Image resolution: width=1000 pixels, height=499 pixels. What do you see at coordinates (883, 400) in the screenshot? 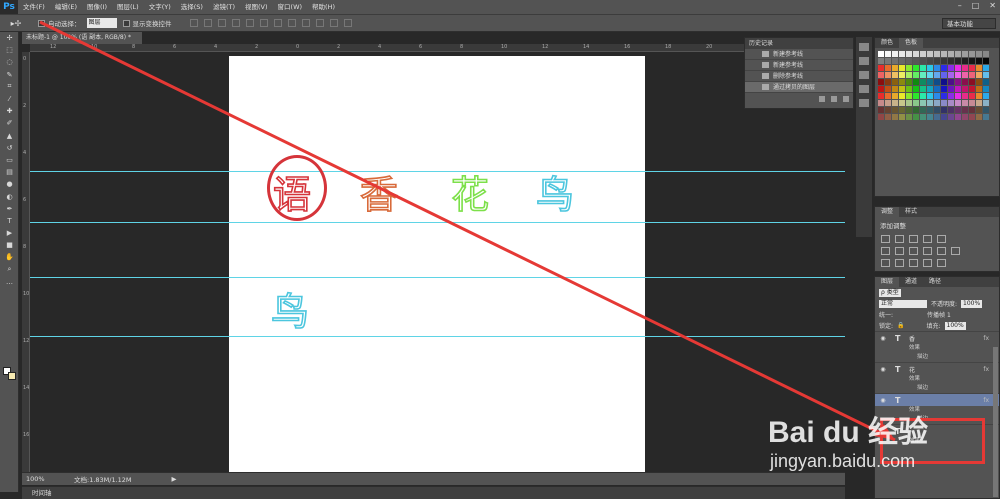
I see `eye-icon: ◉` at bounding box center [883, 400].